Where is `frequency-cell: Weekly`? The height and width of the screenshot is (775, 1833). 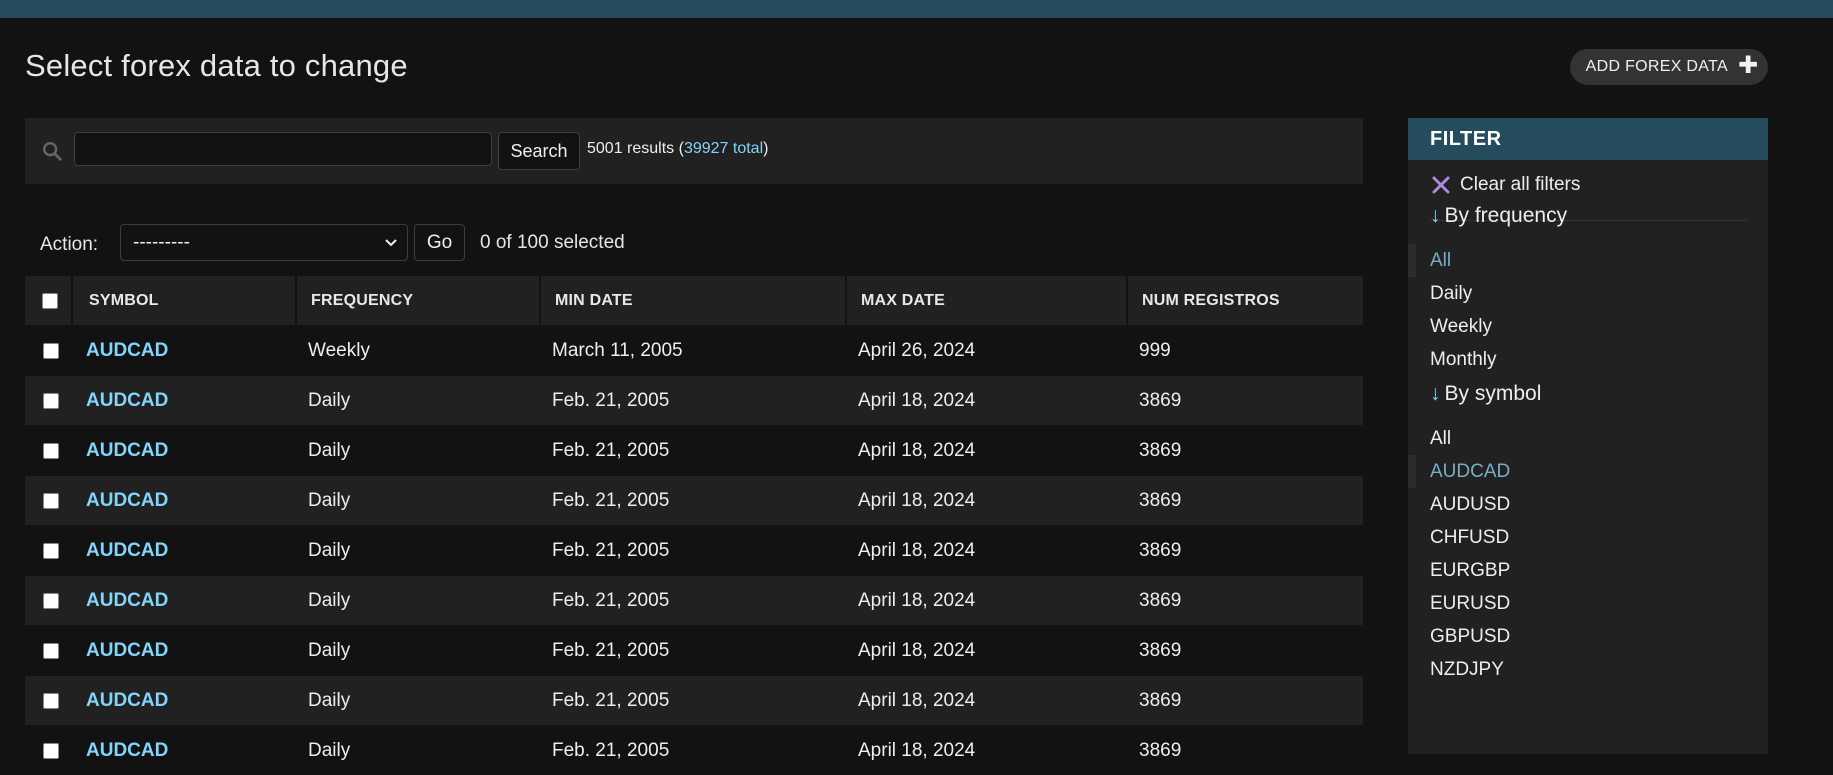 frequency-cell: Weekly is located at coordinates (418, 351).